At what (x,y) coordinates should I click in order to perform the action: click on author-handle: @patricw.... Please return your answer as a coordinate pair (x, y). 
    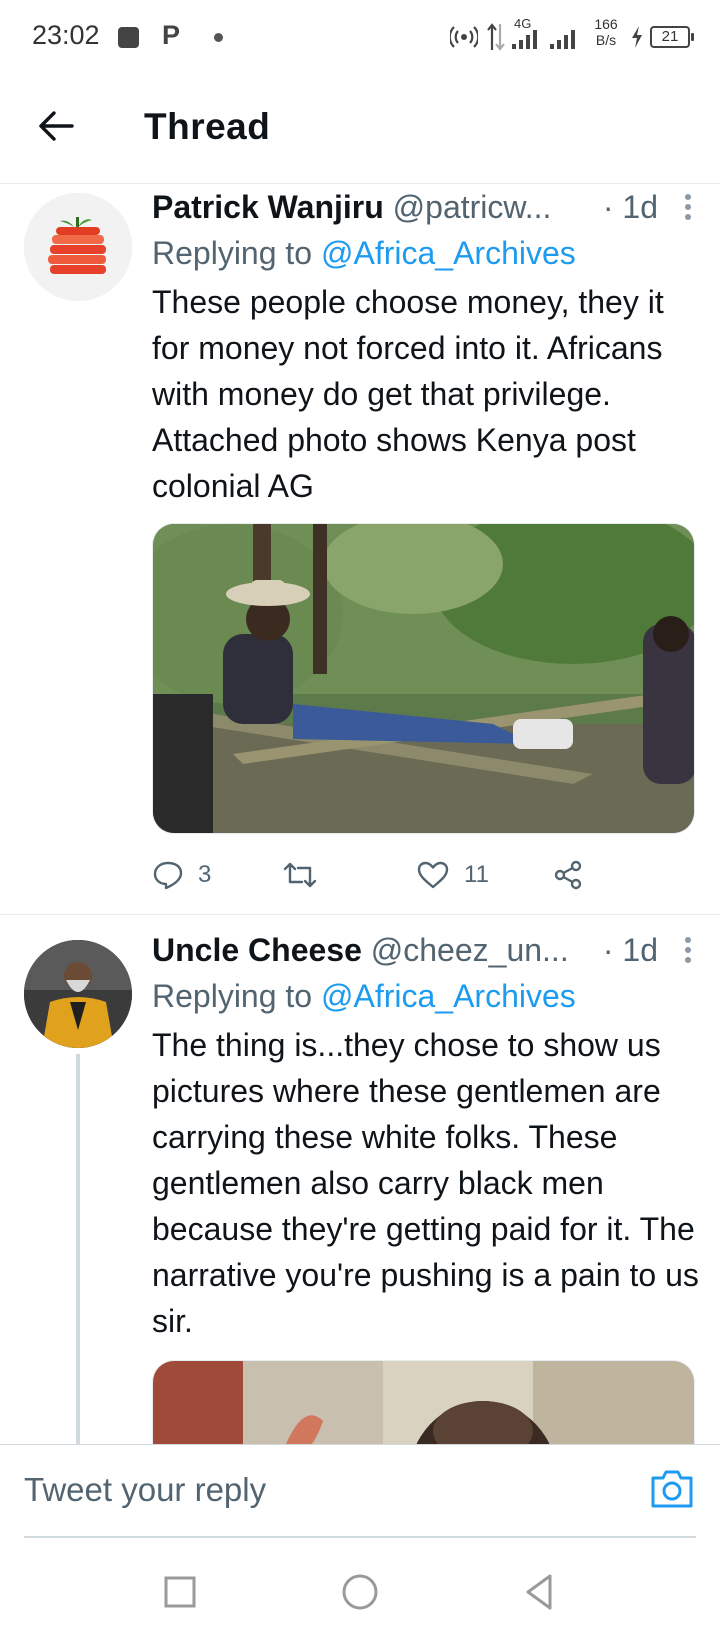
    Looking at the image, I should click on (472, 207).